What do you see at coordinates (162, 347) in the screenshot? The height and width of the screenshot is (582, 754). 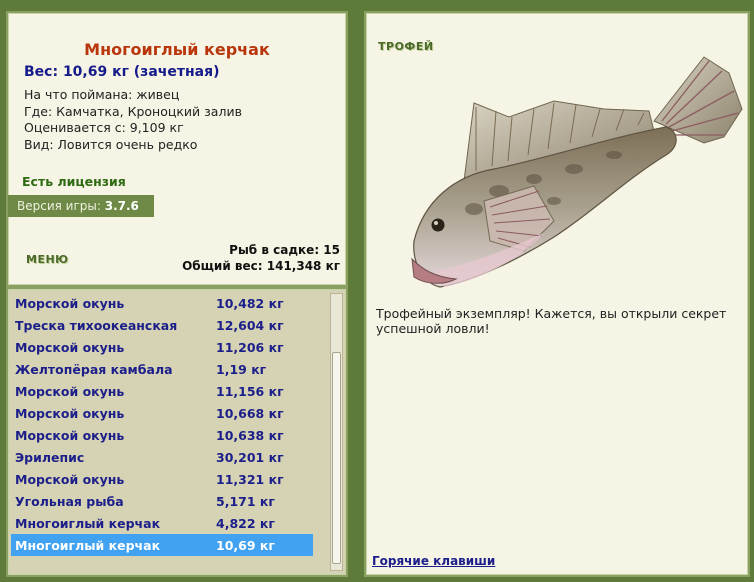 I see `catch-row: Морской окунь 11,206 кг` at bounding box center [162, 347].